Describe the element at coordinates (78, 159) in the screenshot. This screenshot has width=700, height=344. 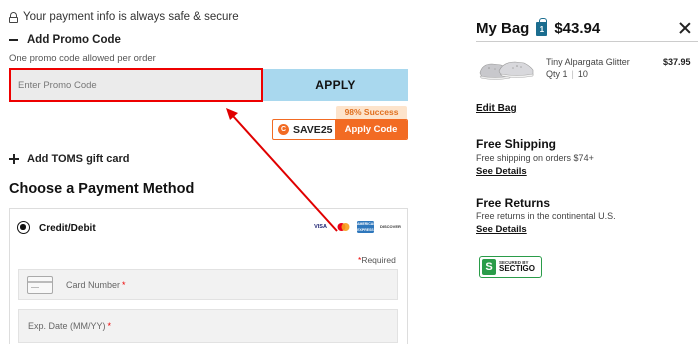
I see `gift-card-label: Add TOMS gift card` at that location.